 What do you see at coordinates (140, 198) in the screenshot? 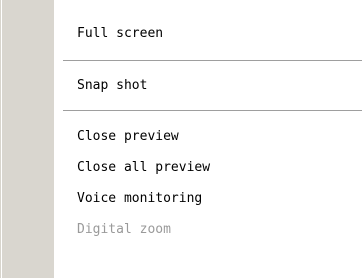
I see `menu-item-label: Voice monitoring` at bounding box center [140, 198].